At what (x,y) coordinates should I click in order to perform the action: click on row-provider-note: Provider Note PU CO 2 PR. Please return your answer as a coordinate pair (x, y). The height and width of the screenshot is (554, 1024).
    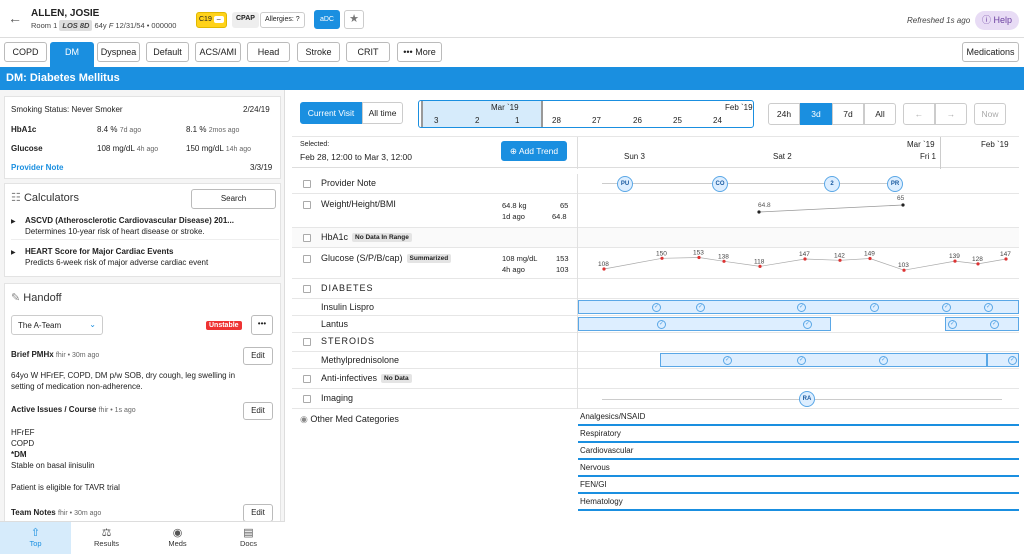
    Looking at the image, I should click on (655, 184).